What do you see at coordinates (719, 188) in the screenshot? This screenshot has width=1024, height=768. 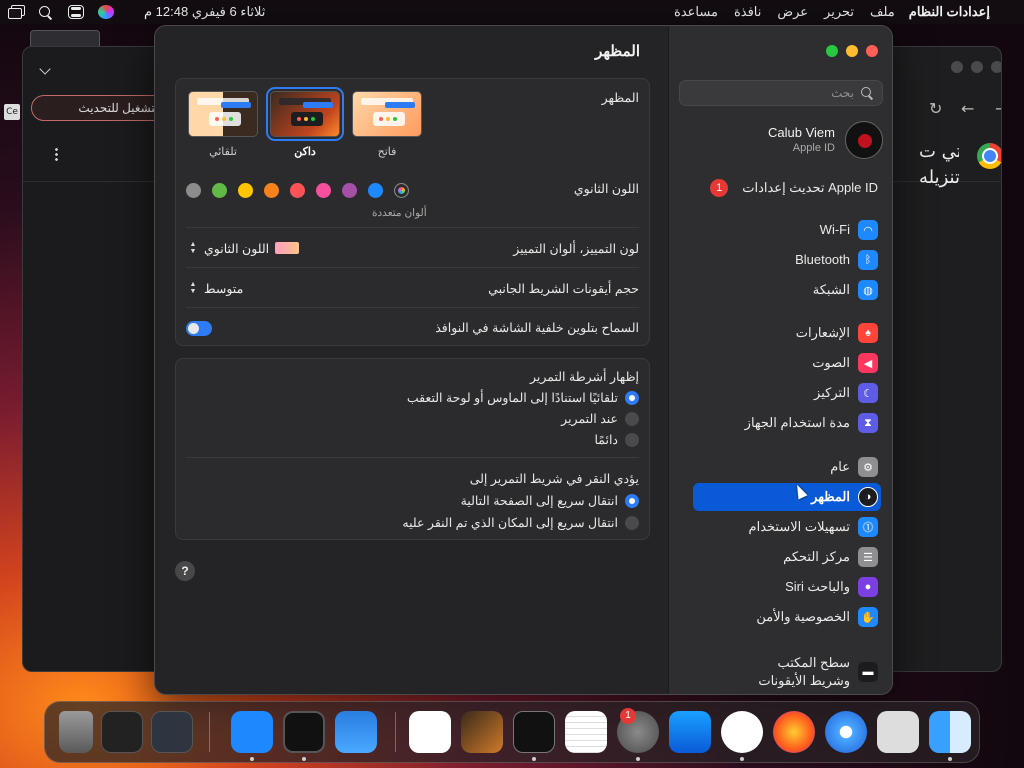 I see `update-badge: 1` at bounding box center [719, 188].